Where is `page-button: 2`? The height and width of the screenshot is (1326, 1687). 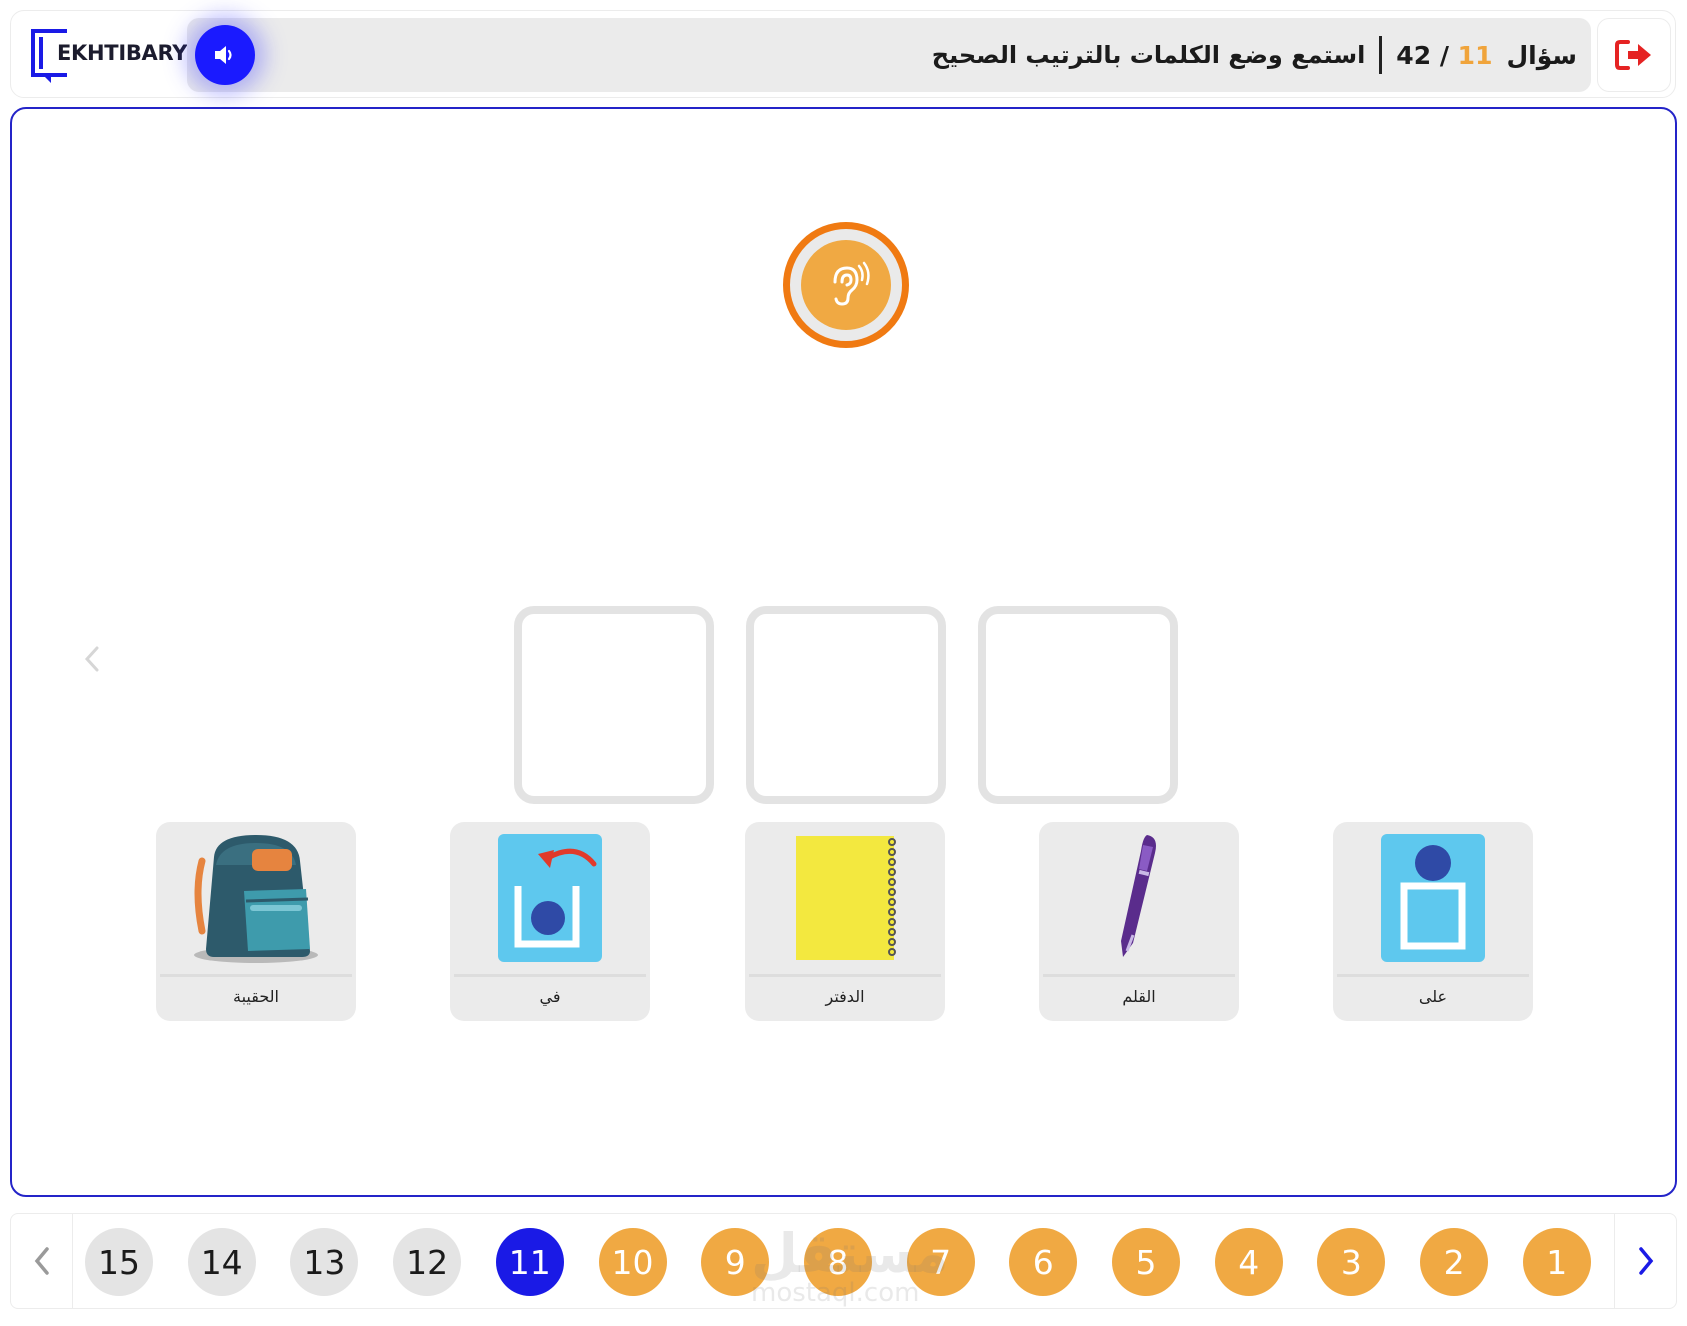 page-button: 2 is located at coordinates (1454, 1262).